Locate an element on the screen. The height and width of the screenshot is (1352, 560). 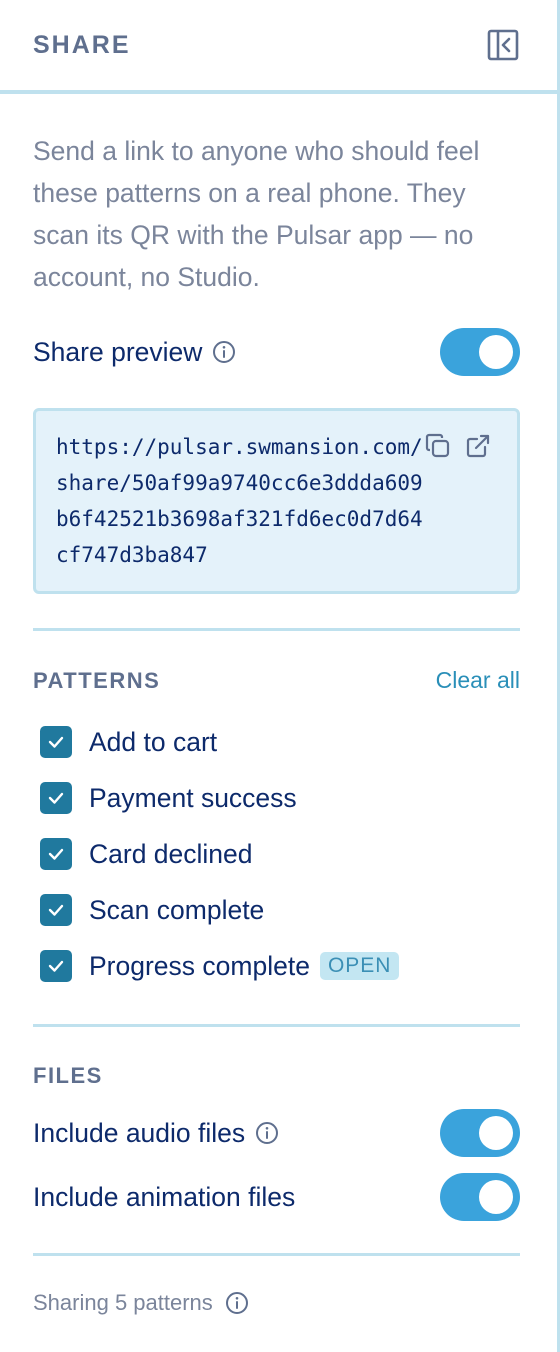
open-badge: OPEN is located at coordinates (359, 966).